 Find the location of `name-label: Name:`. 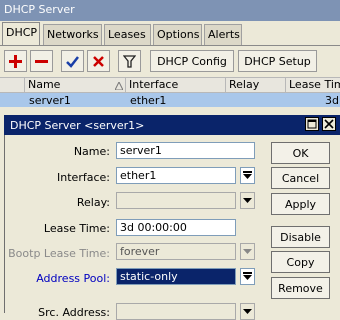

name-label: Name: is located at coordinates (91, 151).